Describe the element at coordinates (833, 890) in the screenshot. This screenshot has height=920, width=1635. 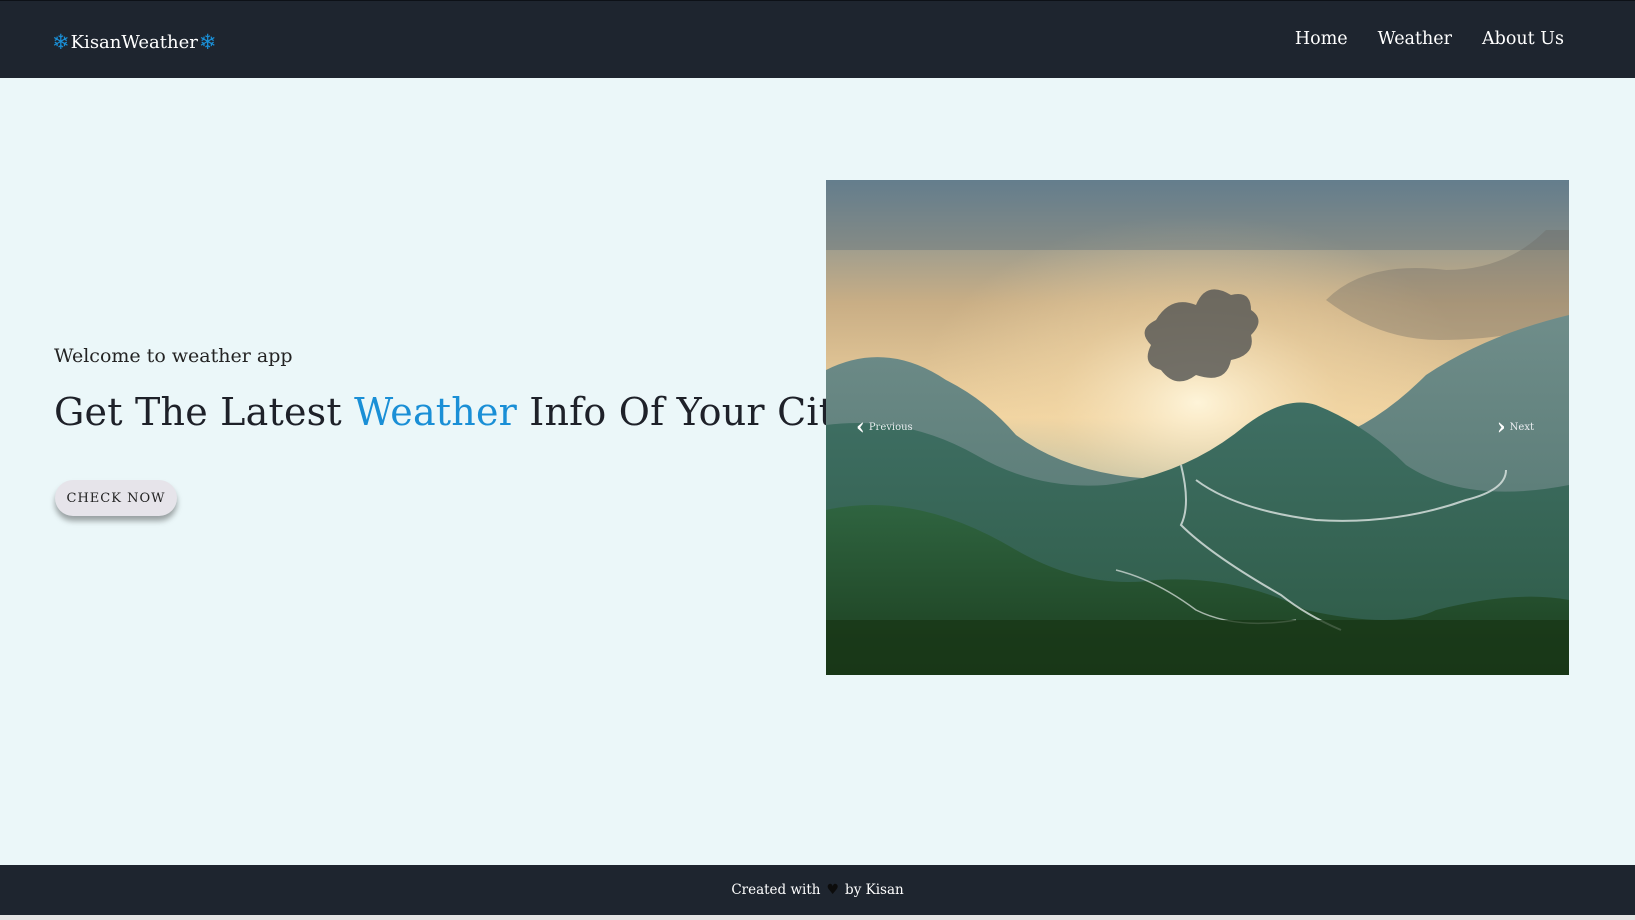
I see `heart-icon: ♥` at that location.